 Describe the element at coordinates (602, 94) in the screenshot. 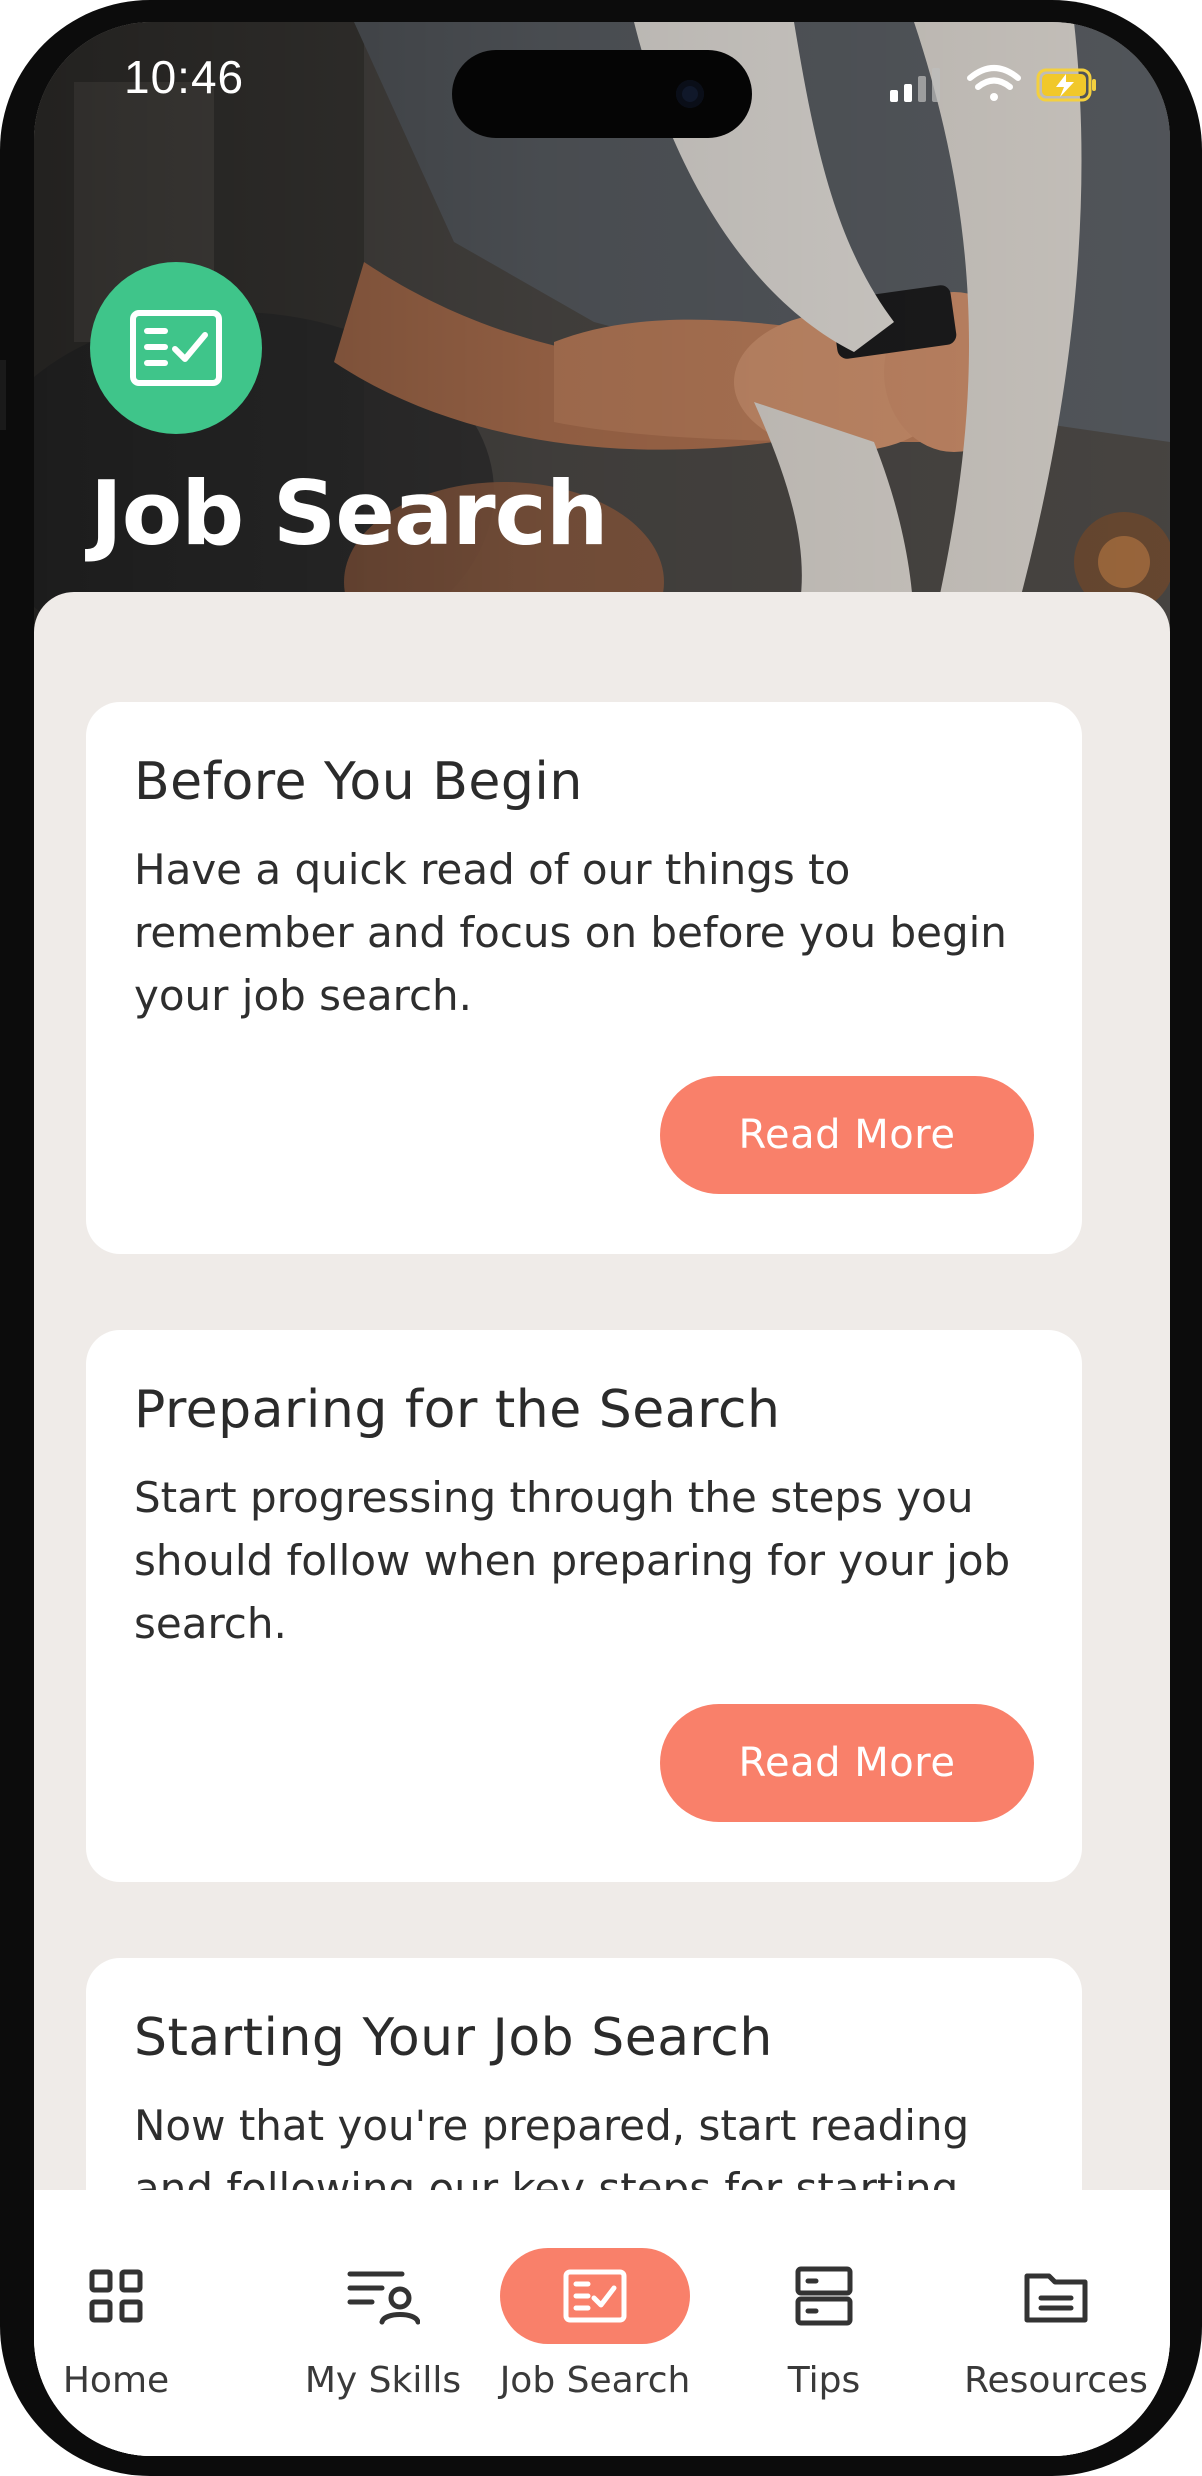

I see `dynamic-island` at that location.